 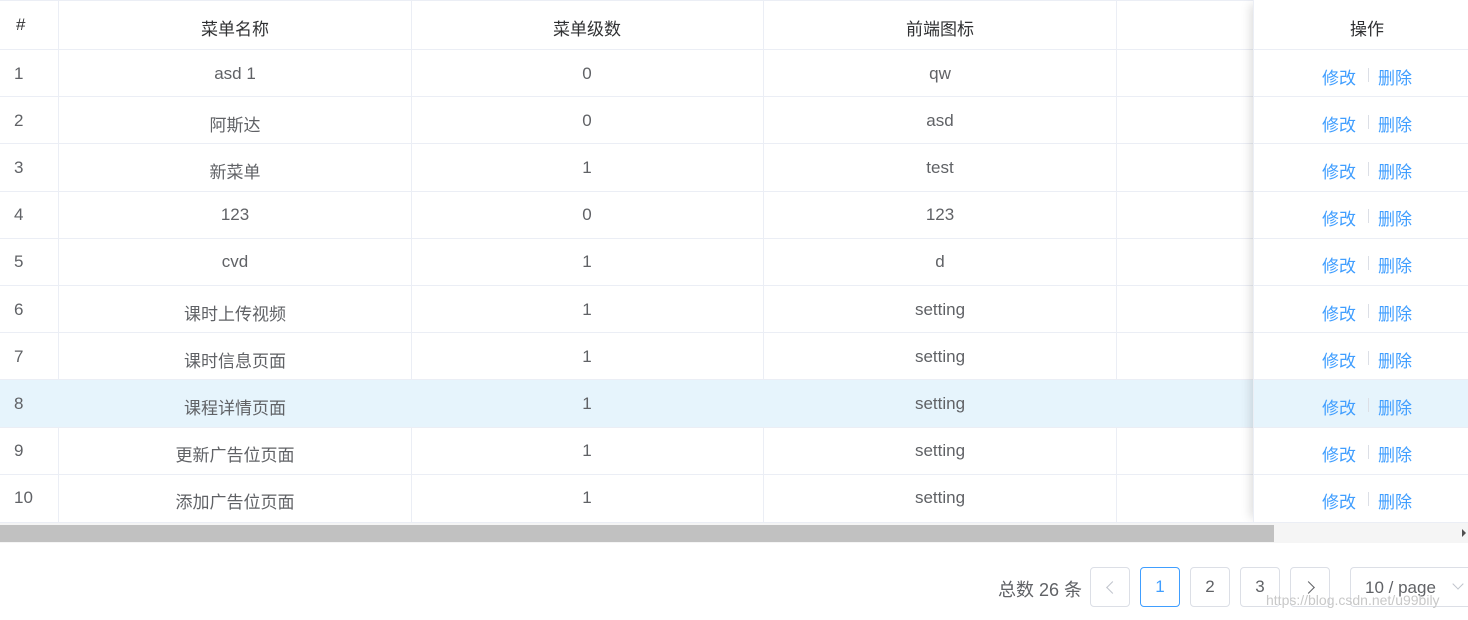 What do you see at coordinates (19, 403) in the screenshot?
I see `cell-index: 8` at bounding box center [19, 403].